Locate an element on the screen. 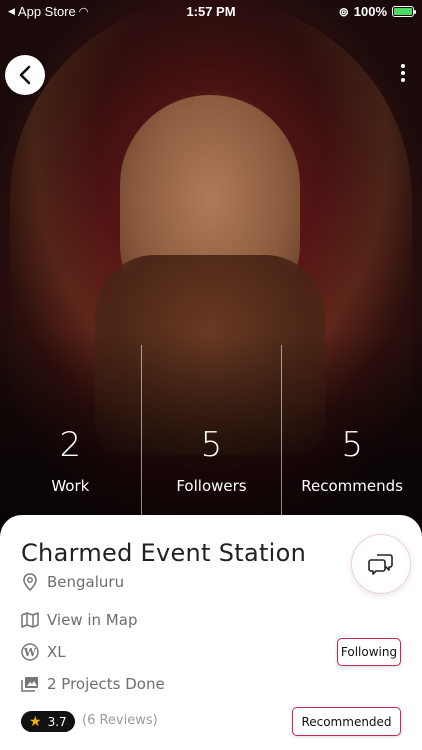 This screenshot has width=422, height=750. chevron-left-icon is located at coordinates (25, 75).